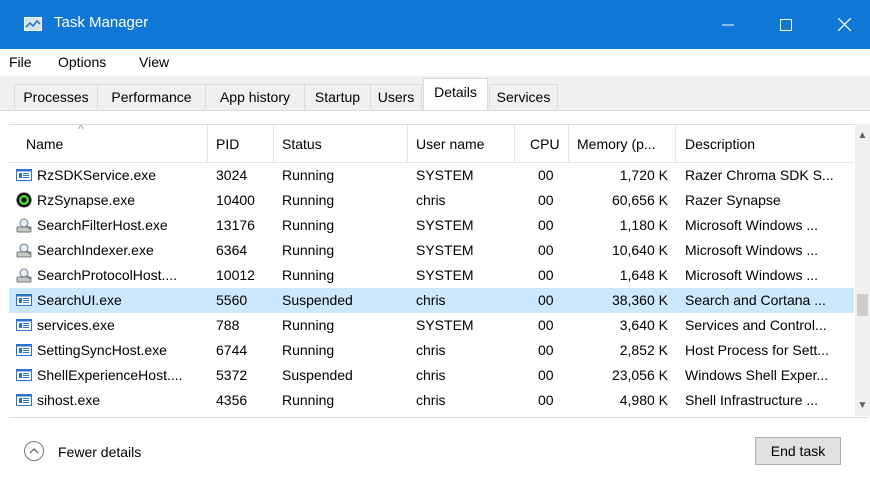 The height and width of the screenshot is (484, 870). Describe the element at coordinates (235, 200) in the screenshot. I see `cell-pid: 10400` at that location.